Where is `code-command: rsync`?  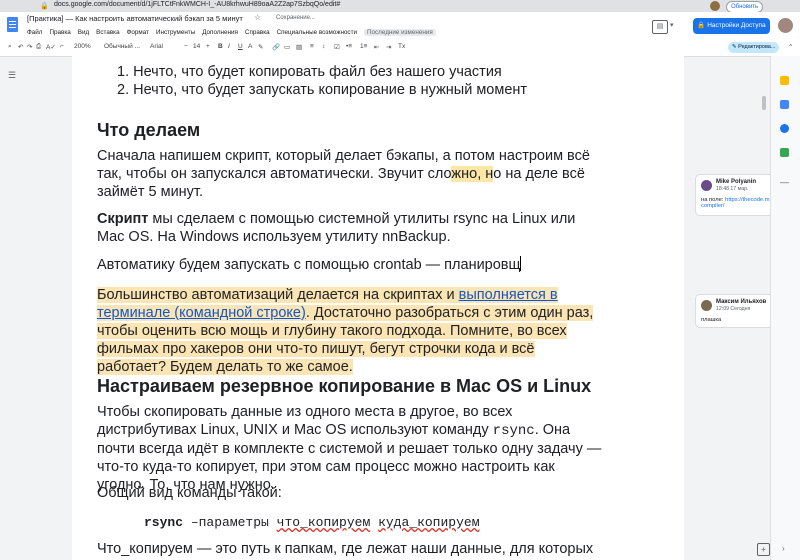 code-command: rsync is located at coordinates (164, 522).